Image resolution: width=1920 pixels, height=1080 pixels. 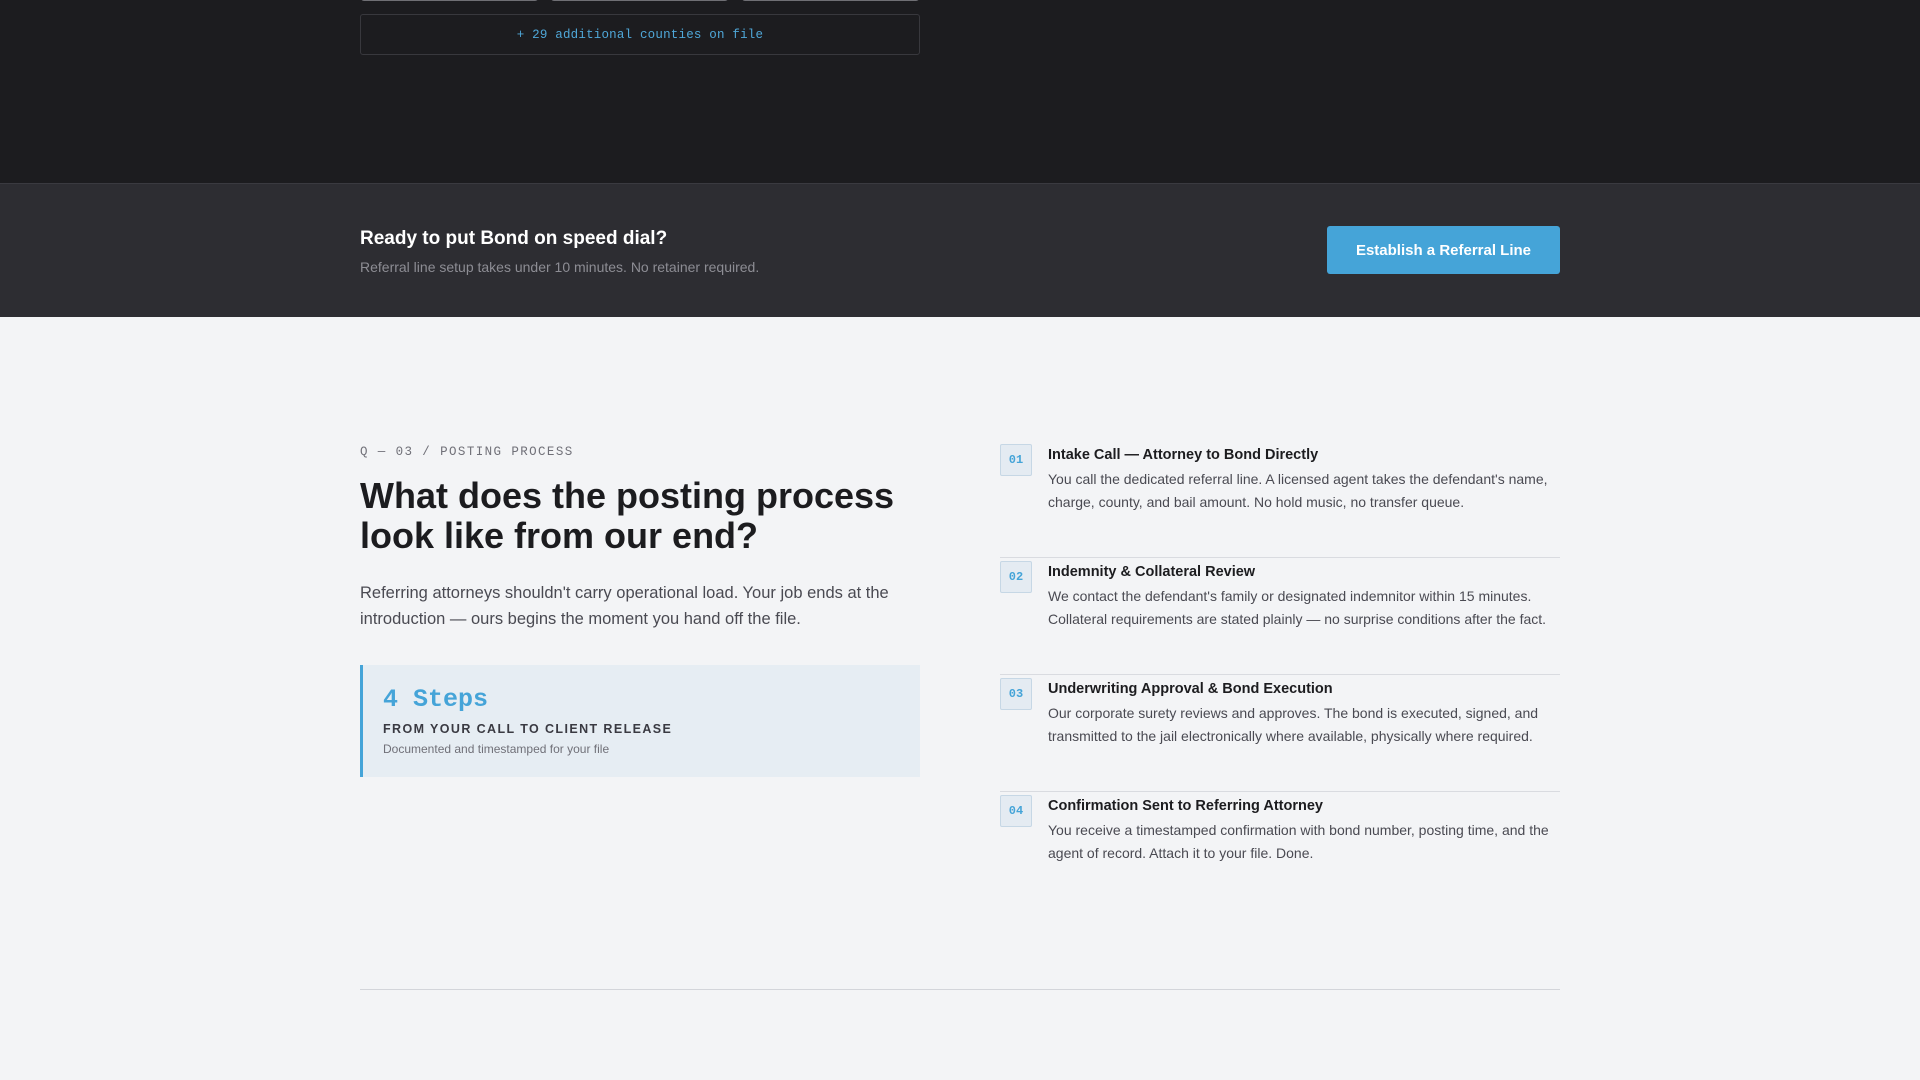 What do you see at coordinates (1016, 694) in the screenshot?
I see `step-number: 03` at bounding box center [1016, 694].